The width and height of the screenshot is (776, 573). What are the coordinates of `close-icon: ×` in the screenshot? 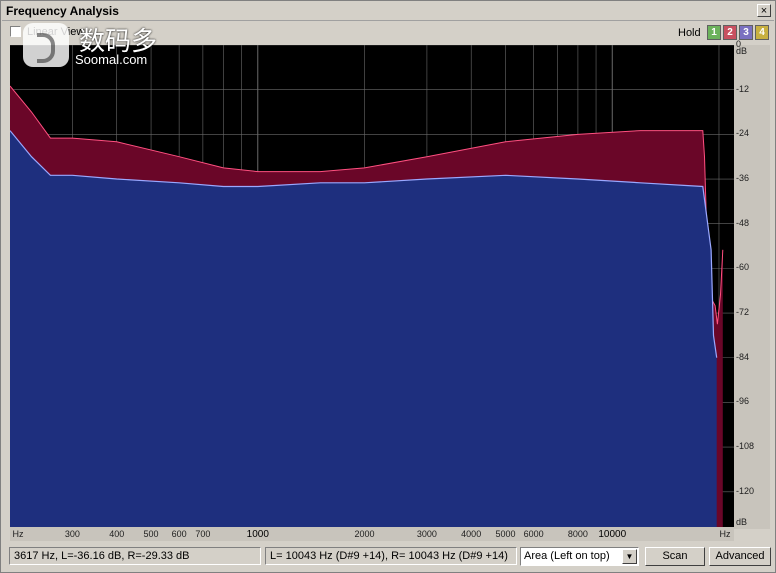 It's located at (764, 11).